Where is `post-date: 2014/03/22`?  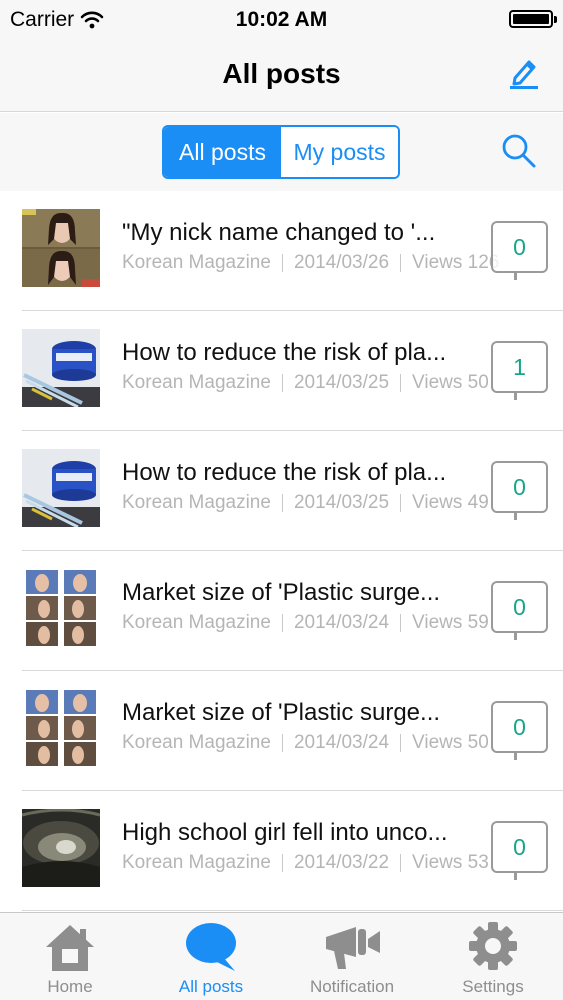
post-date: 2014/03/22 is located at coordinates (341, 862).